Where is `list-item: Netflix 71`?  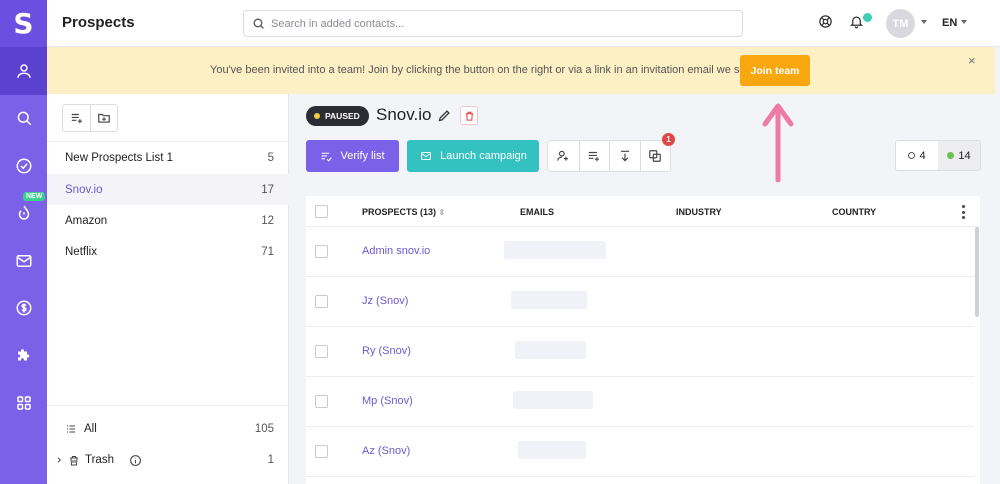
list-item: Netflix 71 is located at coordinates (168, 251).